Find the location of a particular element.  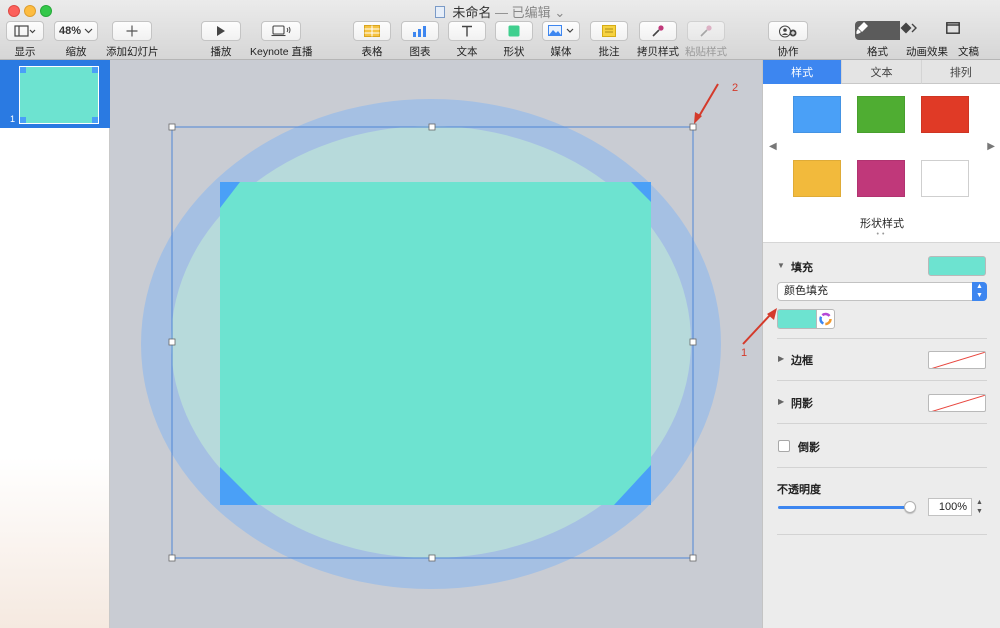

zoom-value: 48% is located at coordinates (70, 31).